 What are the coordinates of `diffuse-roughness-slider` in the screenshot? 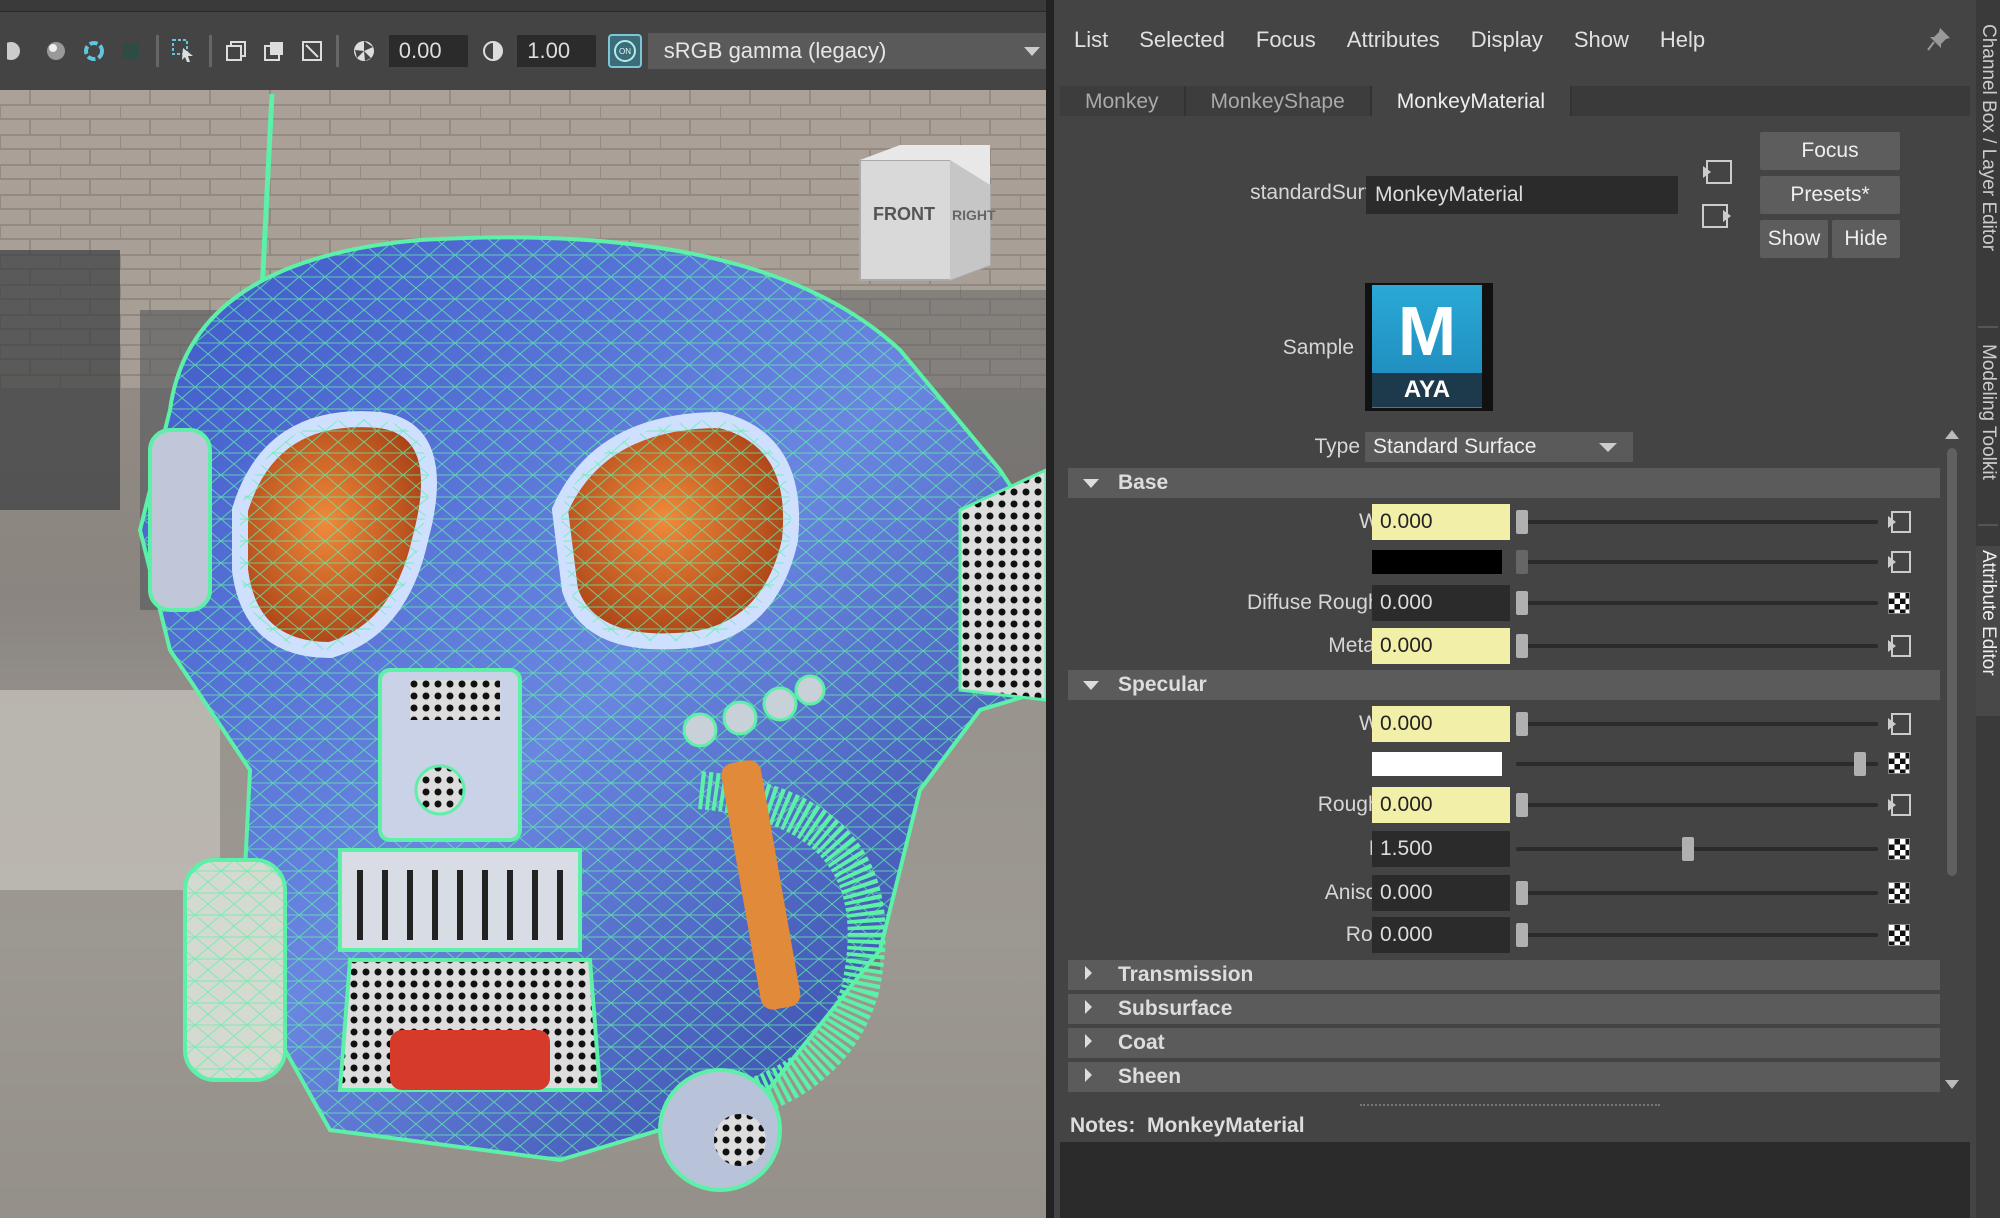 It's located at (1697, 603).